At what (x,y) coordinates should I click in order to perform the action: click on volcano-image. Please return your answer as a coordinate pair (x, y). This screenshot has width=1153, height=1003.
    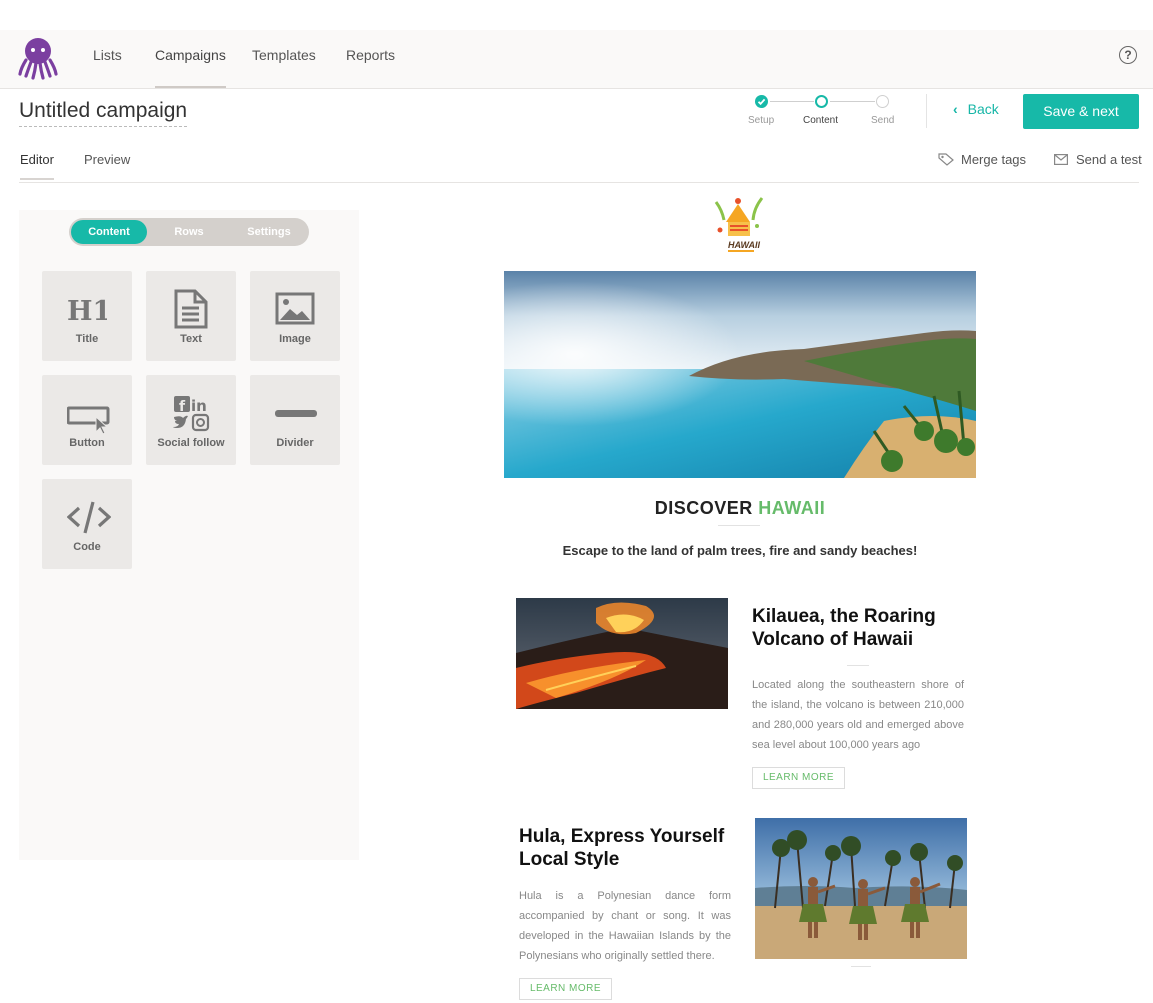
    Looking at the image, I should click on (622, 653).